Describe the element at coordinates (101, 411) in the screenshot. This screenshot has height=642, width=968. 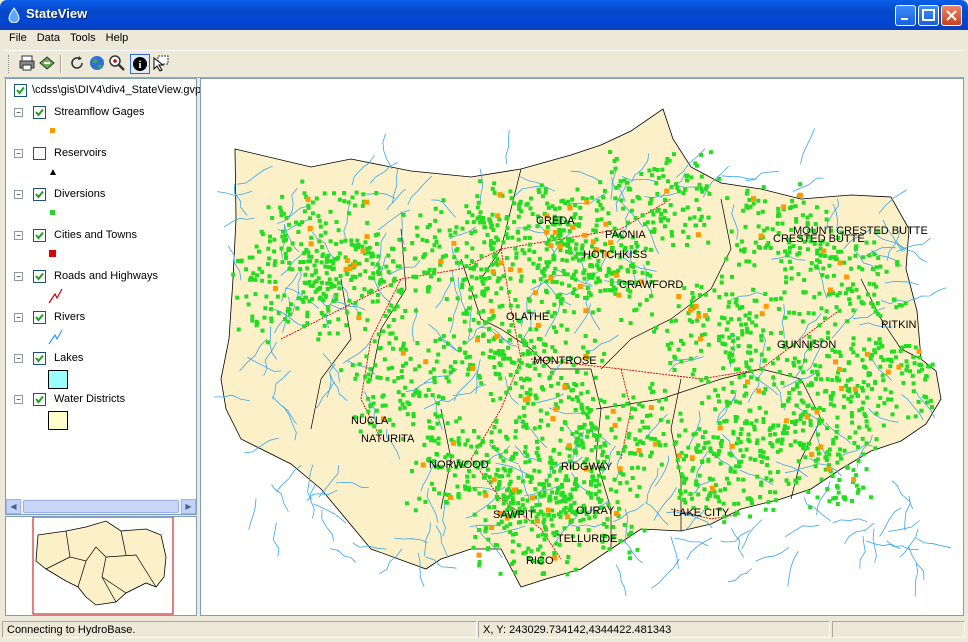
I see `legend-layer: − Water Districts` at that location.